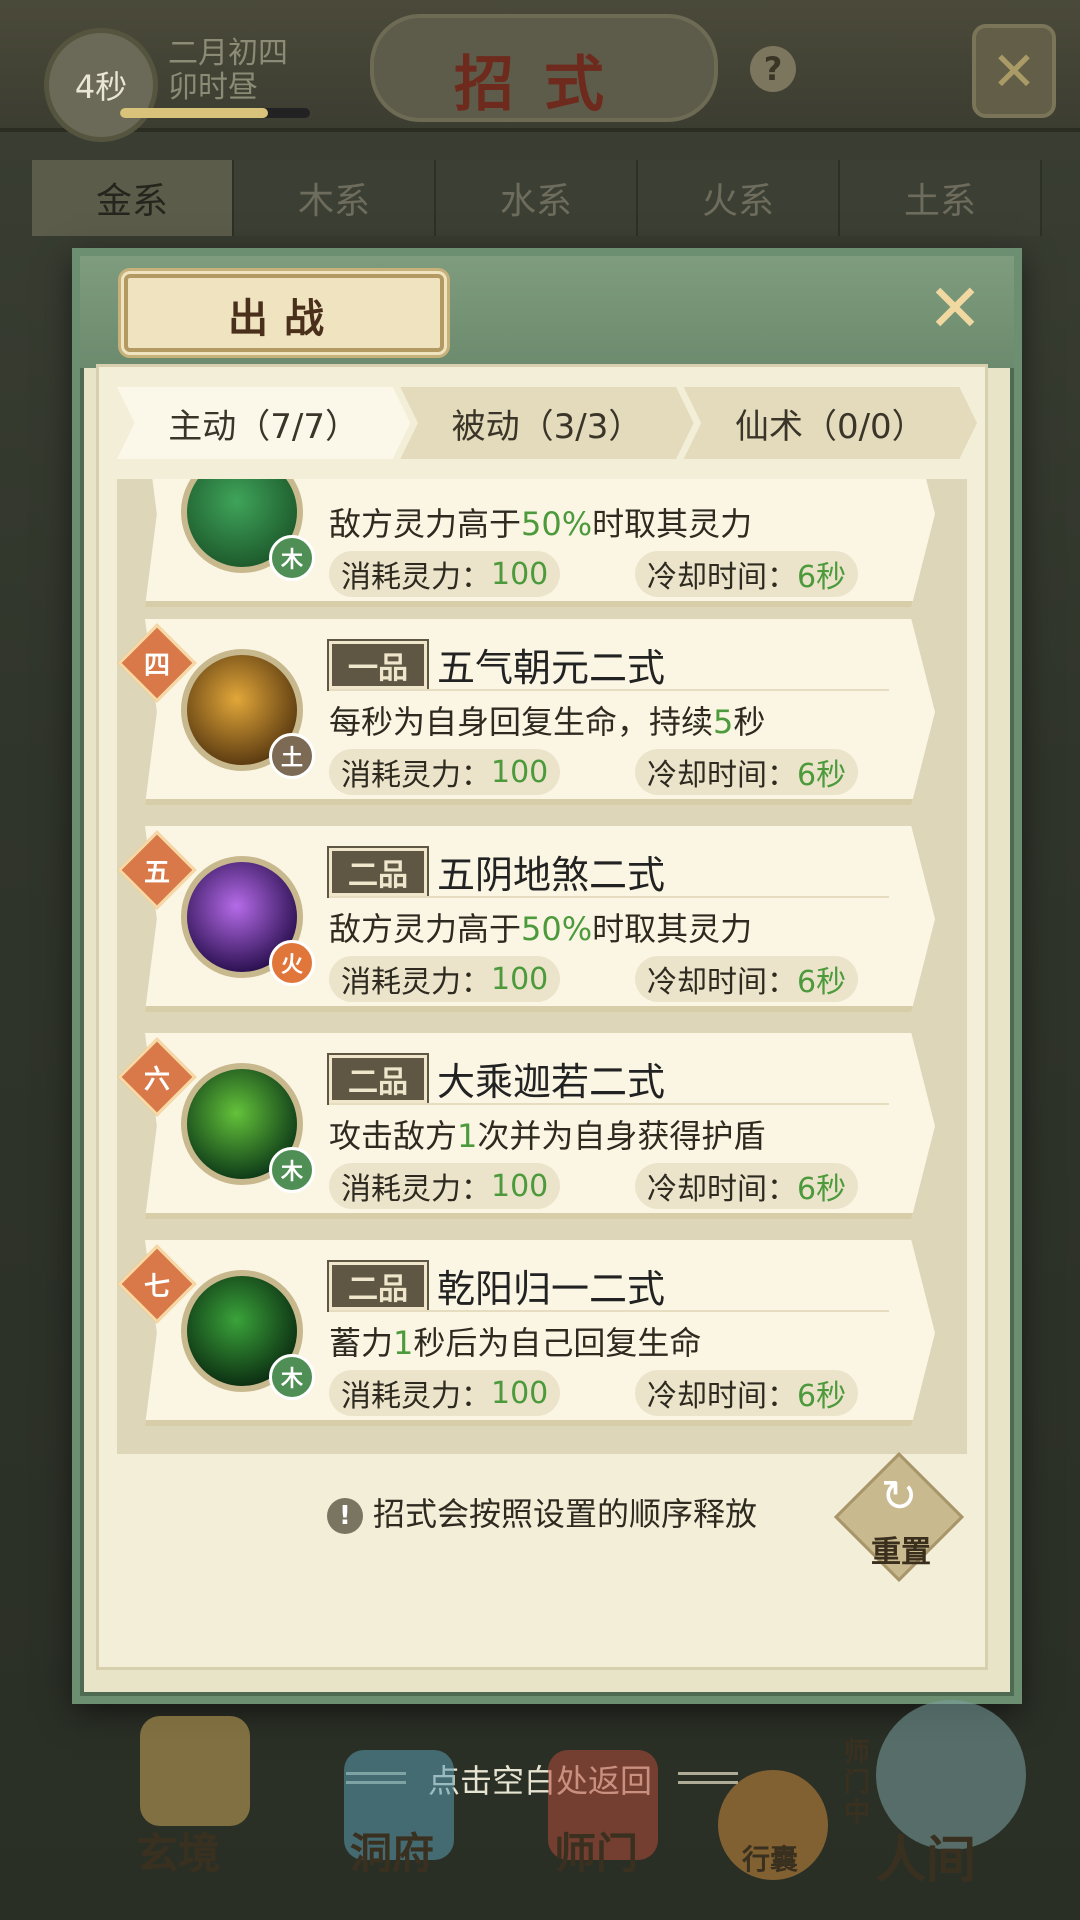  I want to click on skill-name: 乾阳归一二式, so click(551, 1289).